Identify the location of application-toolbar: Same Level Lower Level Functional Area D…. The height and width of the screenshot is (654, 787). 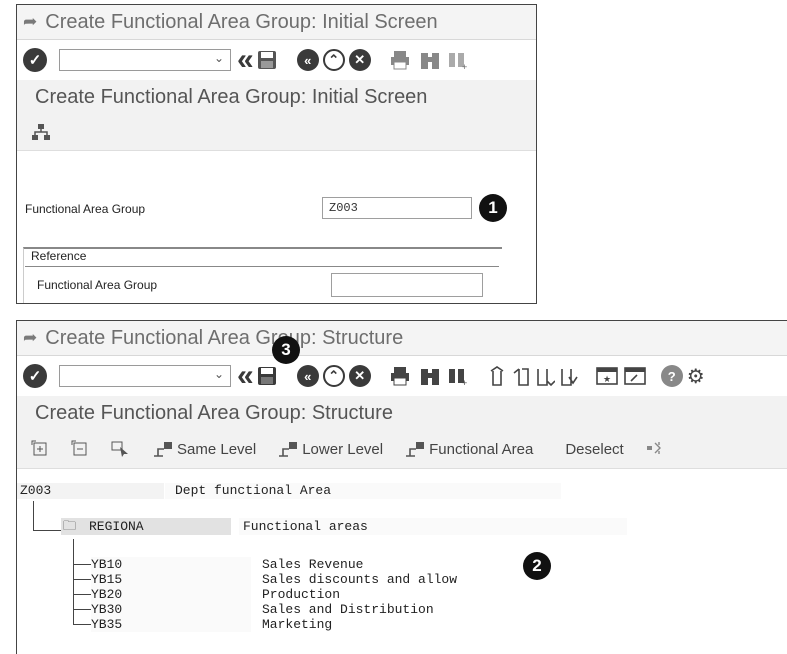
(402, 449).